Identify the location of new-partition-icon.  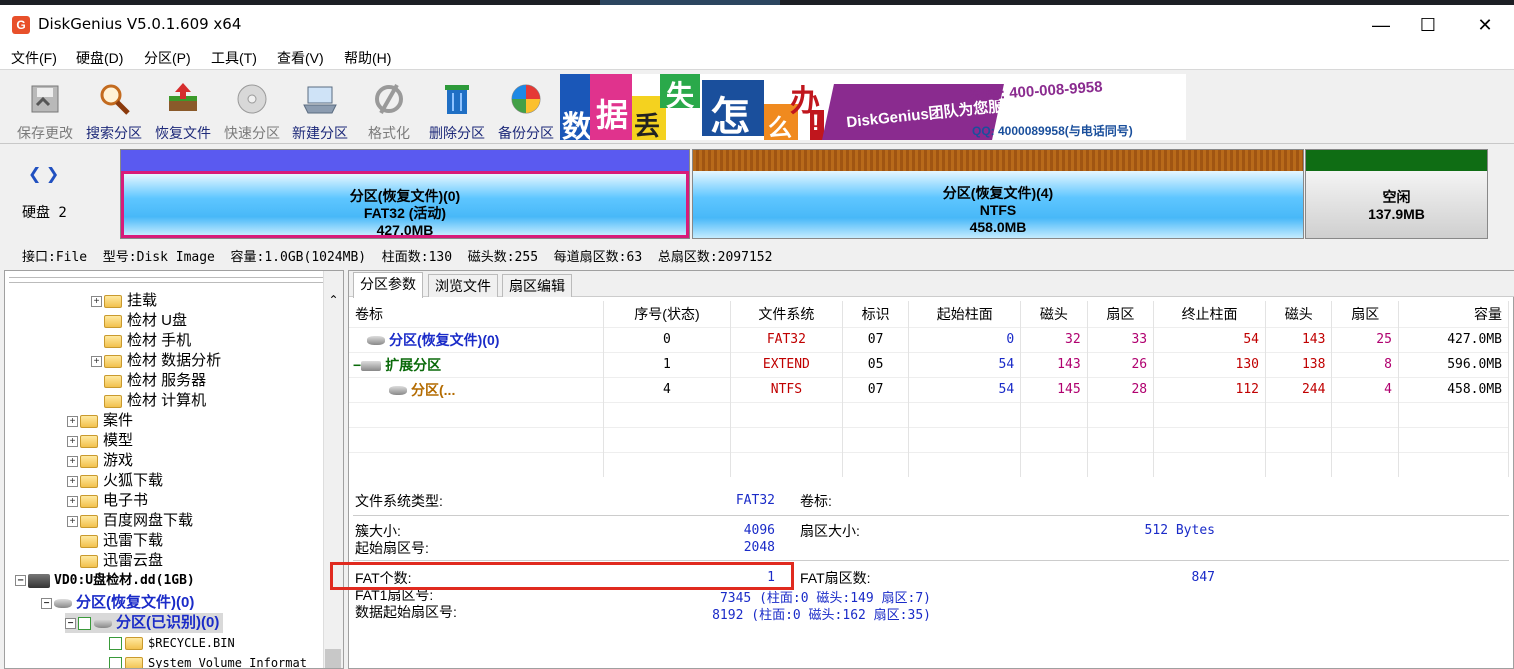
(320, 100).